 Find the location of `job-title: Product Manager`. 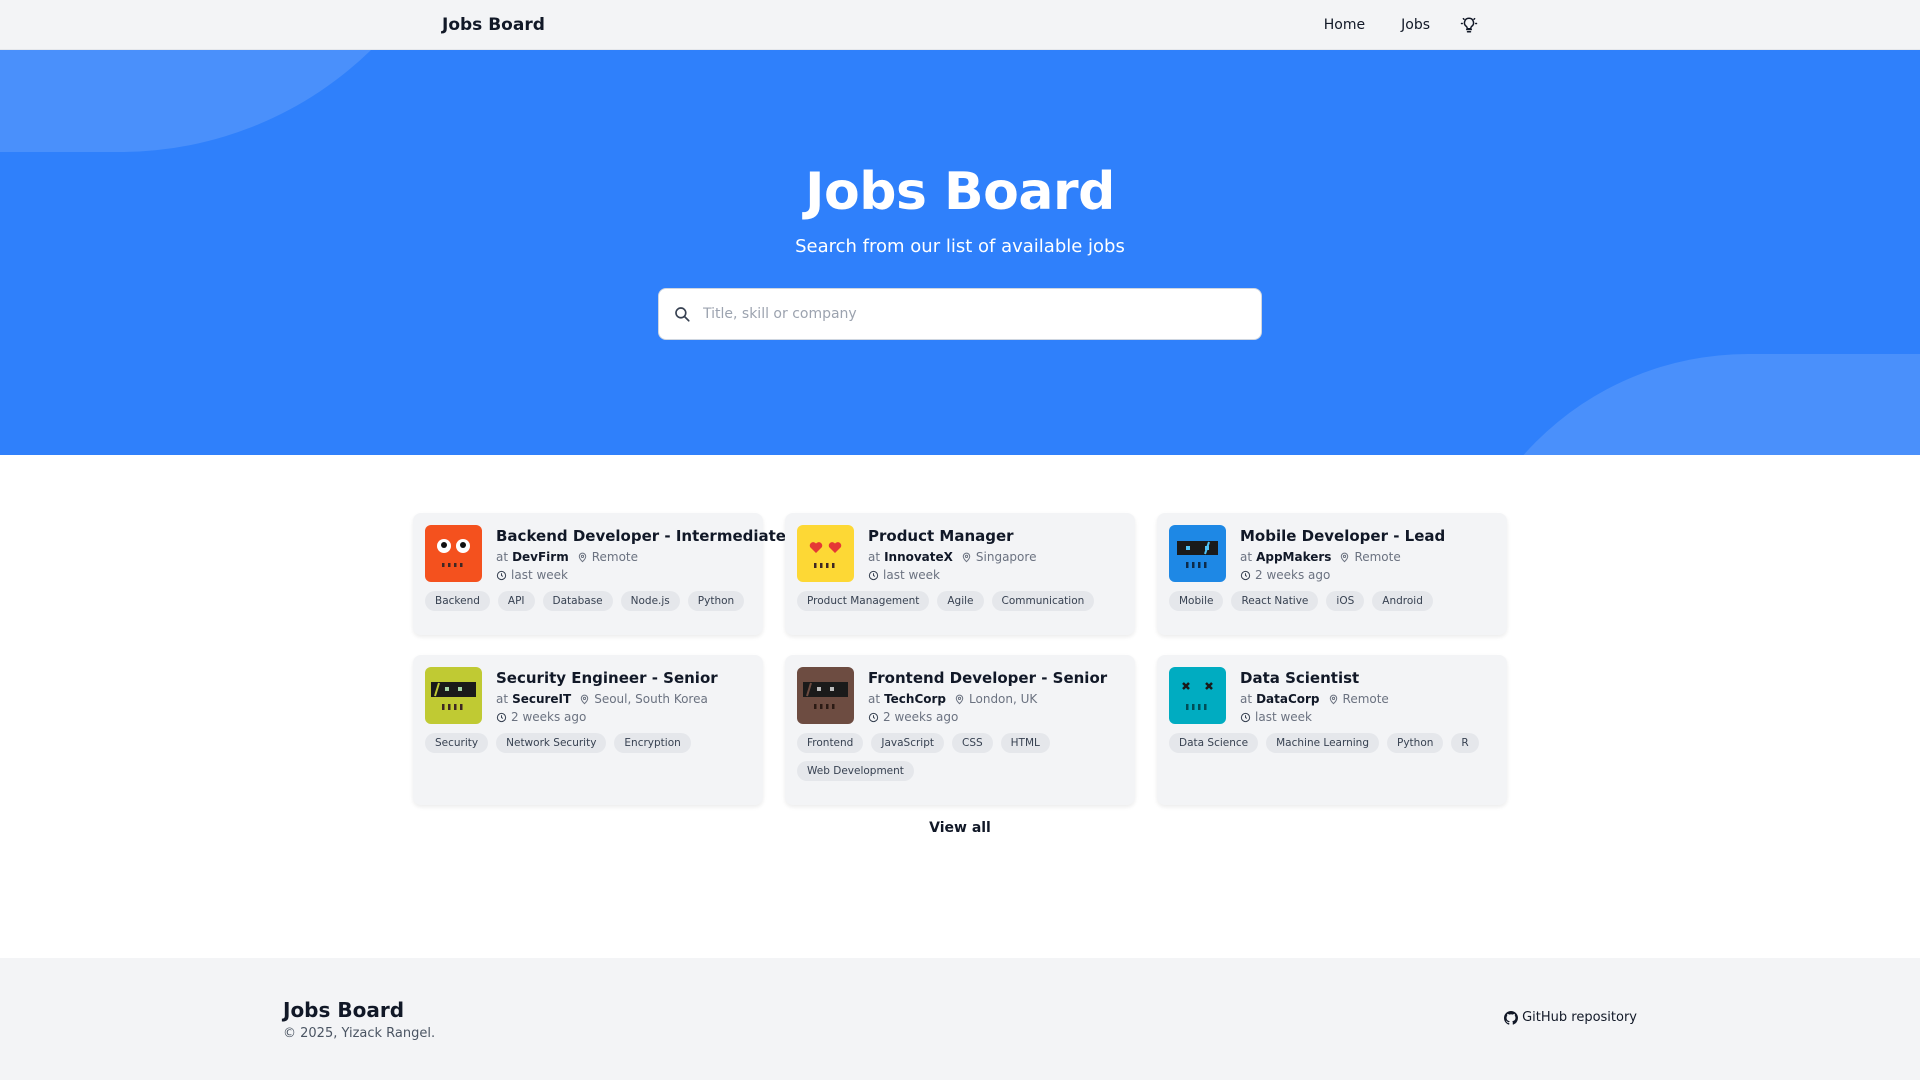

job-title: Product Manager is located at coordinates (941, 536).